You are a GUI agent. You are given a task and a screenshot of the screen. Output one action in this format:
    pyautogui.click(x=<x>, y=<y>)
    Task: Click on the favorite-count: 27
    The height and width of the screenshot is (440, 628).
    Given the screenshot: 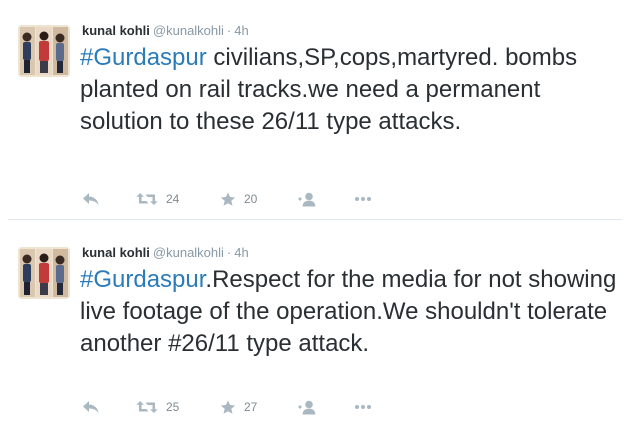 What is the action you would take?
    pyautogui.click(x=251, y=407)
    